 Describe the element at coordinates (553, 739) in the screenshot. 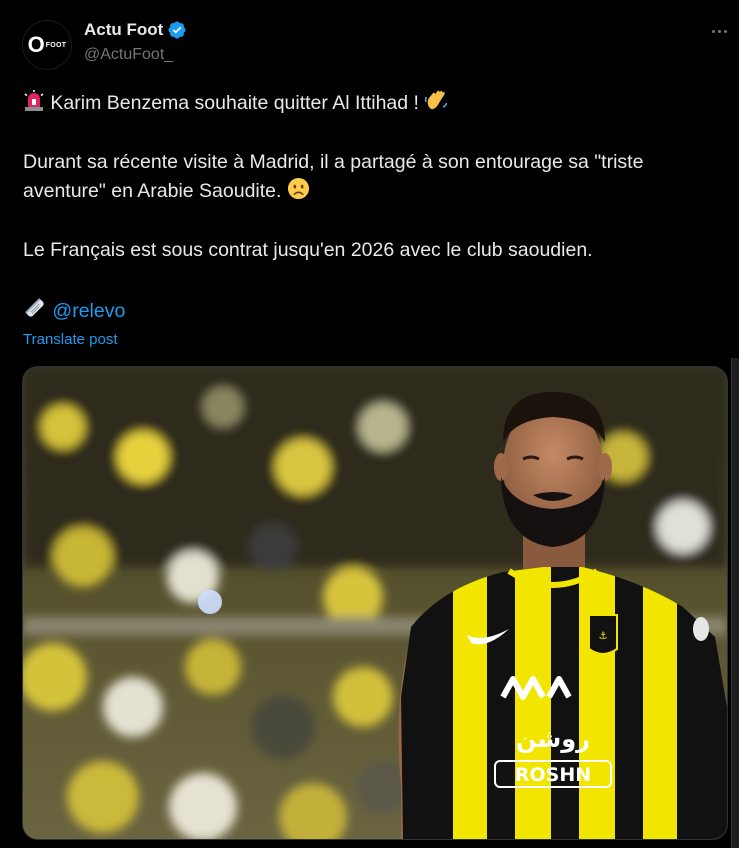

I see `sponsor-arabic-text: روشن` at that location.